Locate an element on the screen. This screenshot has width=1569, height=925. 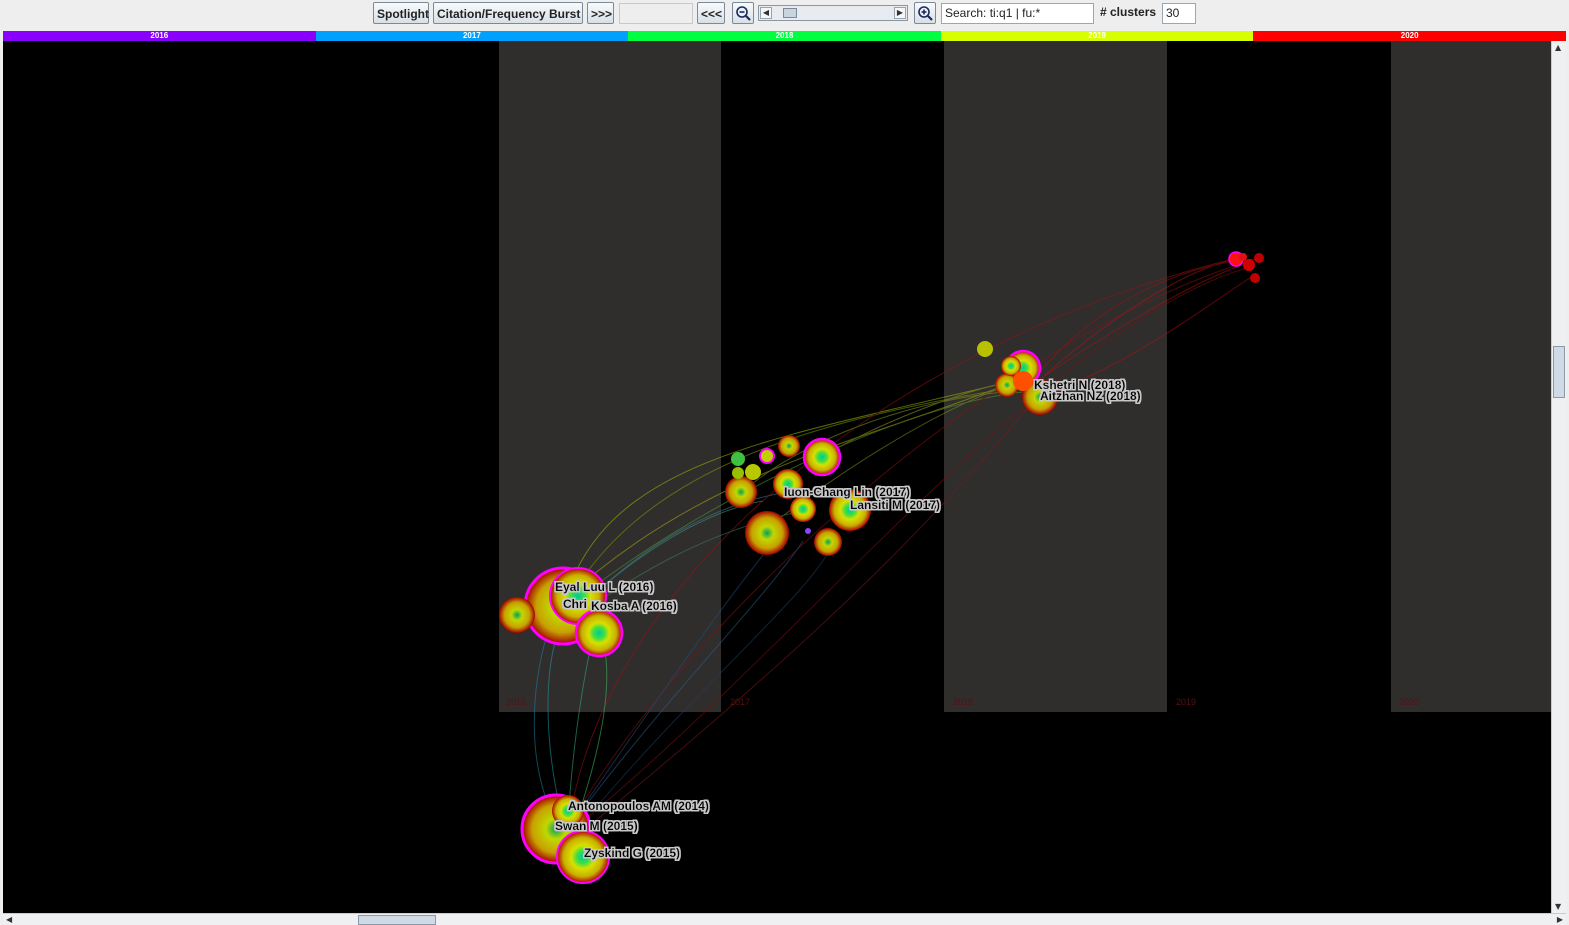
scroll-down-arrow-icon: ▼ is located at coordinates (1558, 906).